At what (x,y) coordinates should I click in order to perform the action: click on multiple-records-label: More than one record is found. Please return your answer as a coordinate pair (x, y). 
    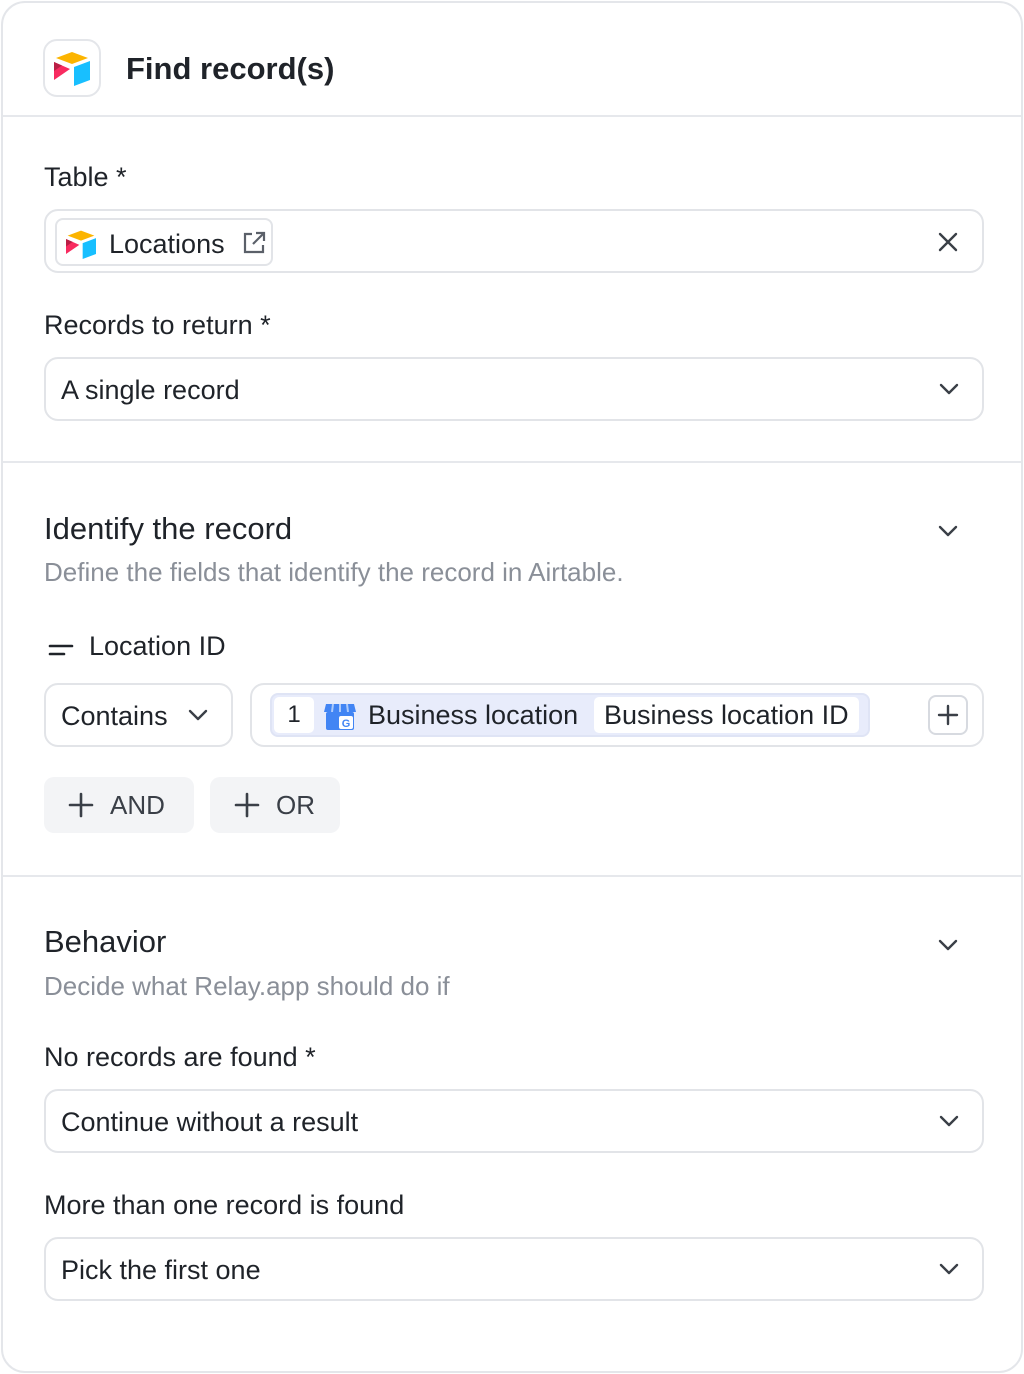
    Looking at the image, I should click on (224, 1205).